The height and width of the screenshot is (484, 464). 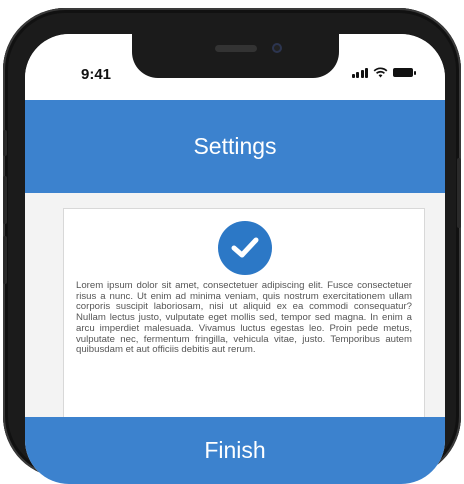 I want to click on battery-icon, so click(x=404, y=72).